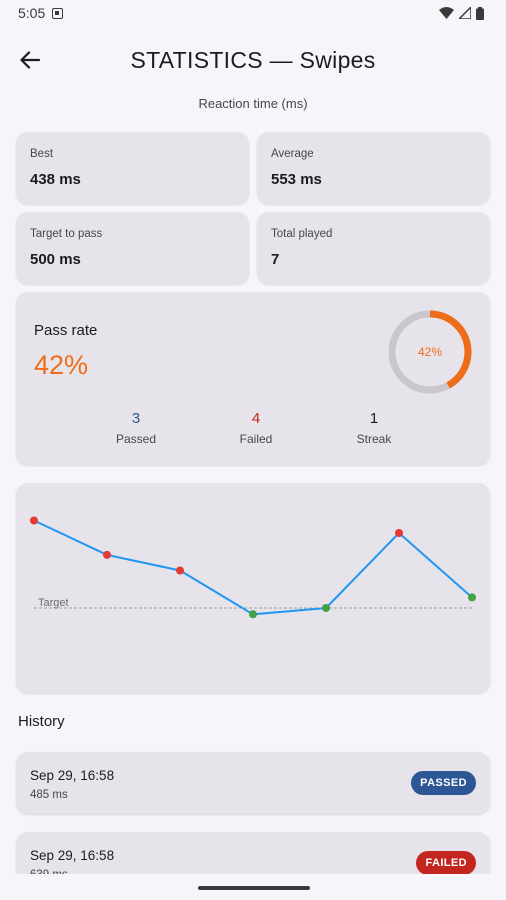 The height and width of the screenshot is (900, 506). Describe the element at coordinates (275, 259) in the screenshot. I see `stat-value: 7` at that location.